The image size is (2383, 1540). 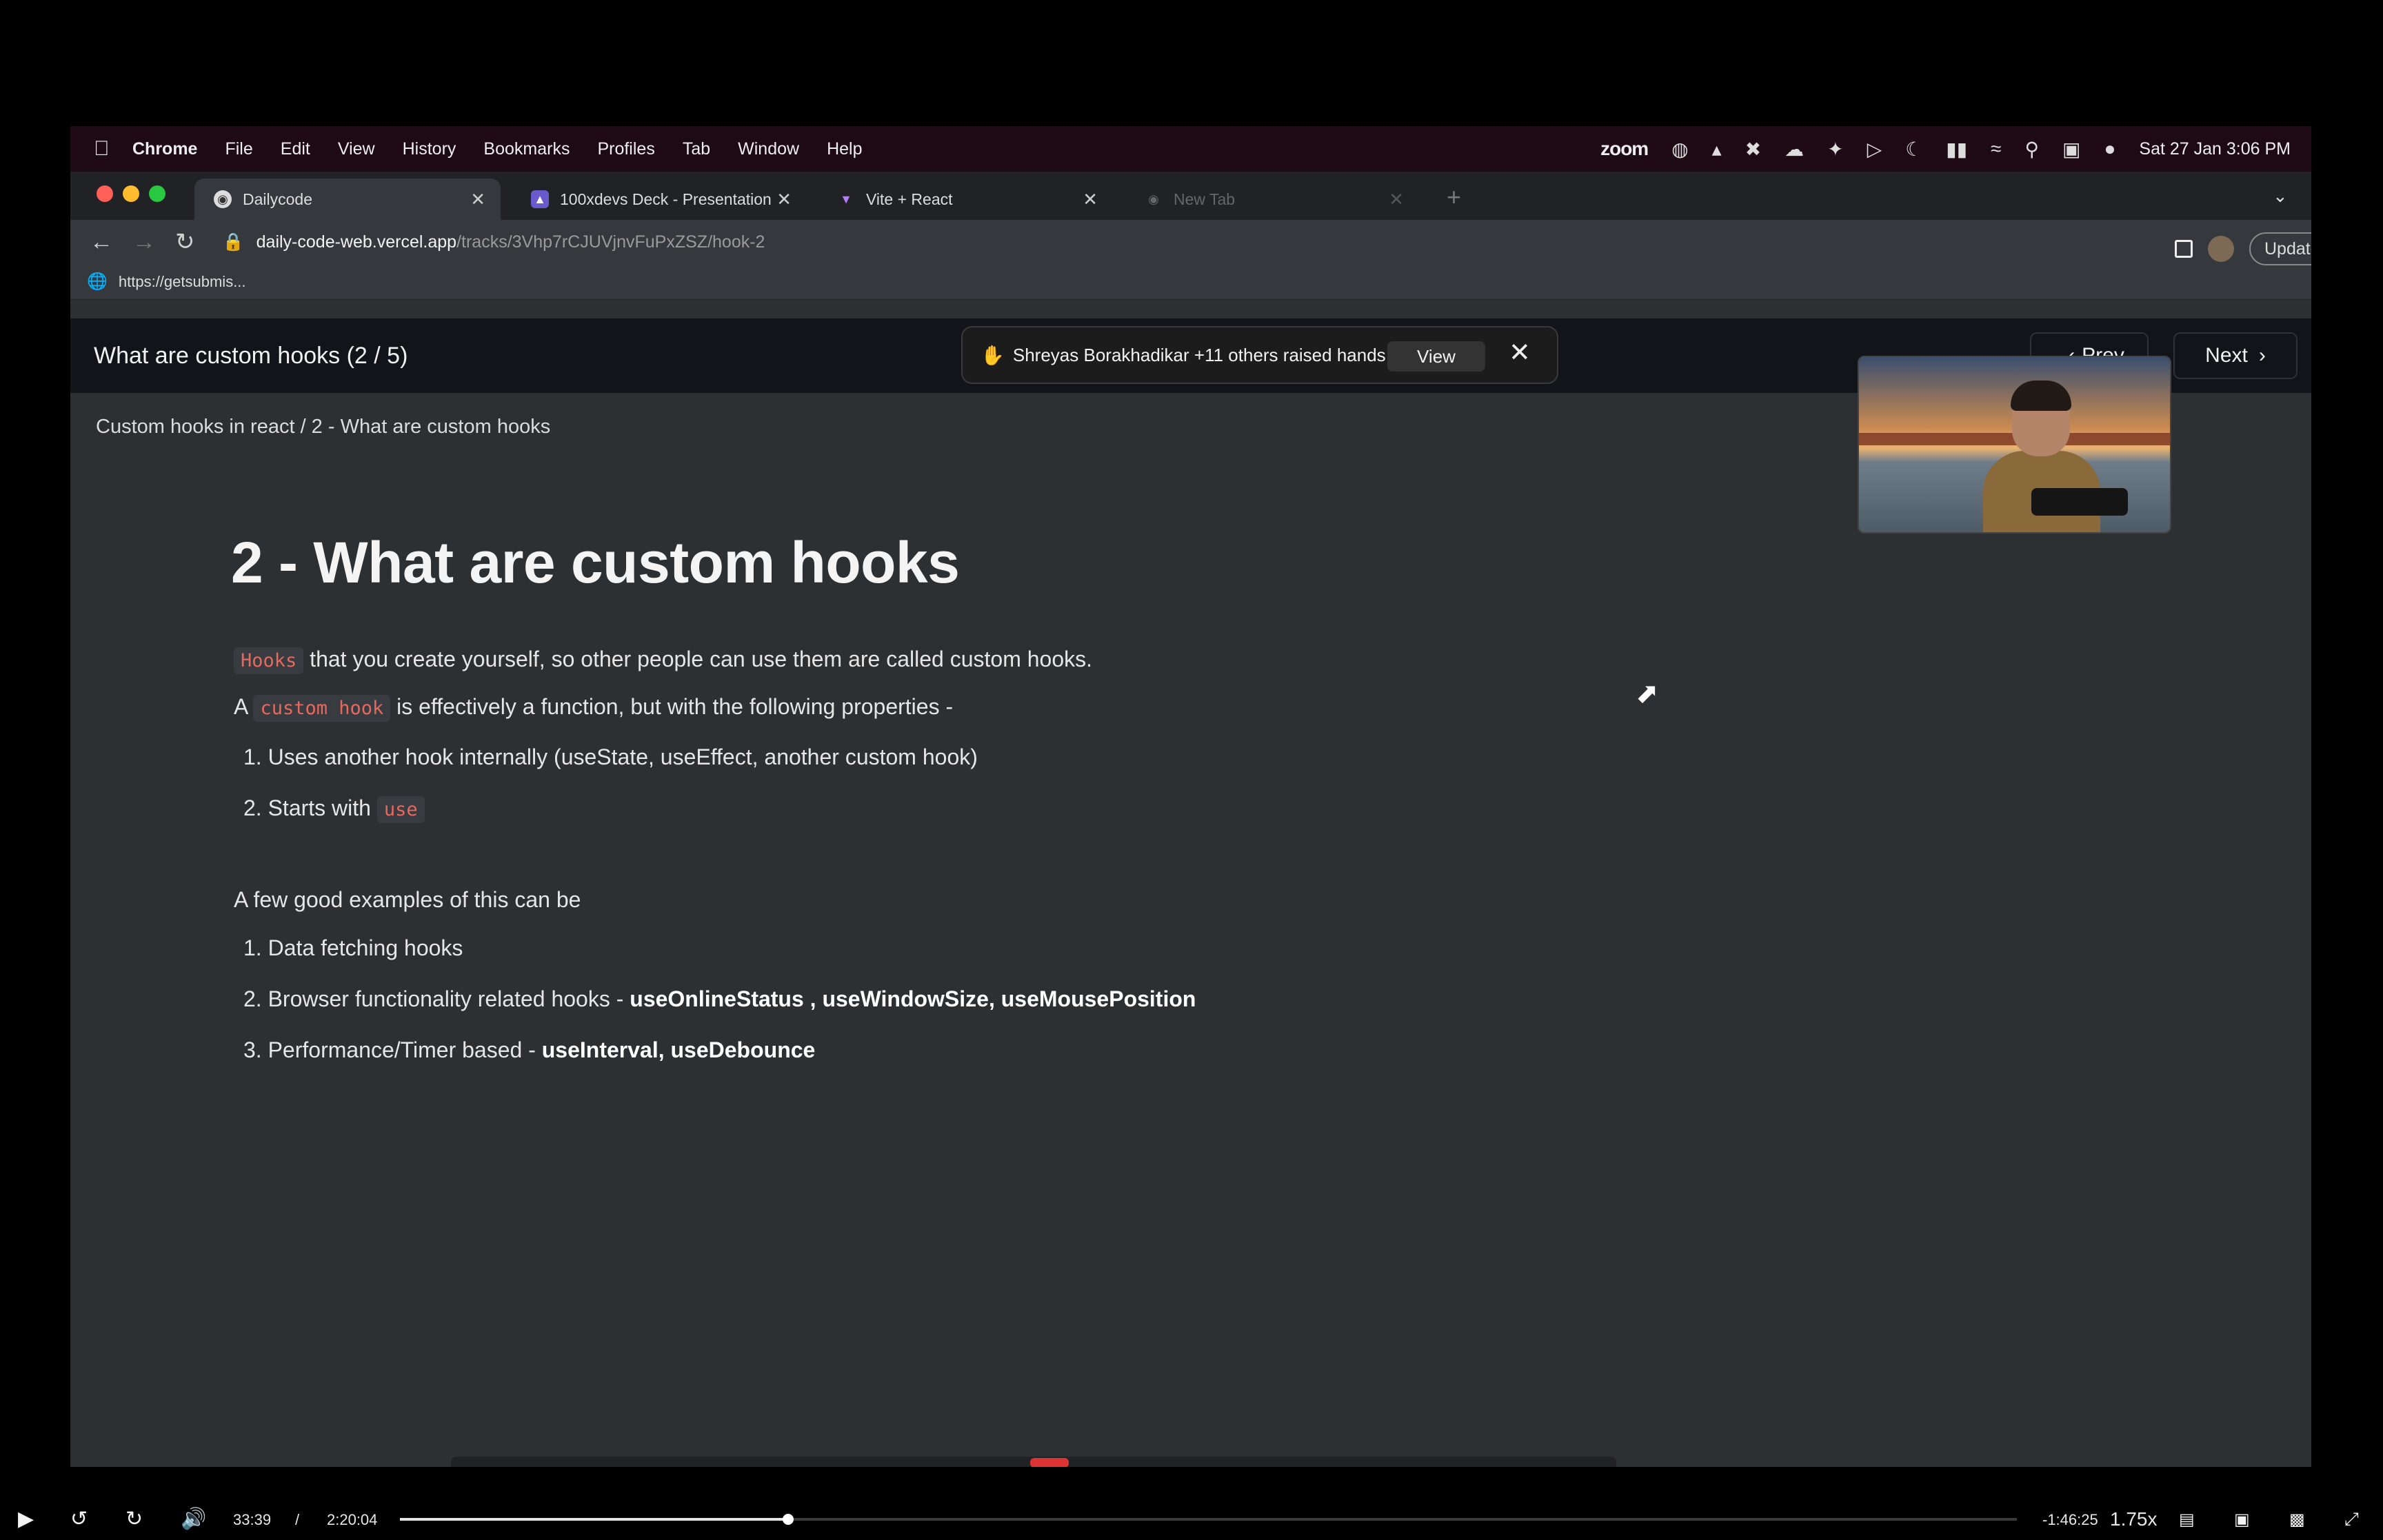 I want to click on forward-icon: ↻, so click(x=134, y=1519).